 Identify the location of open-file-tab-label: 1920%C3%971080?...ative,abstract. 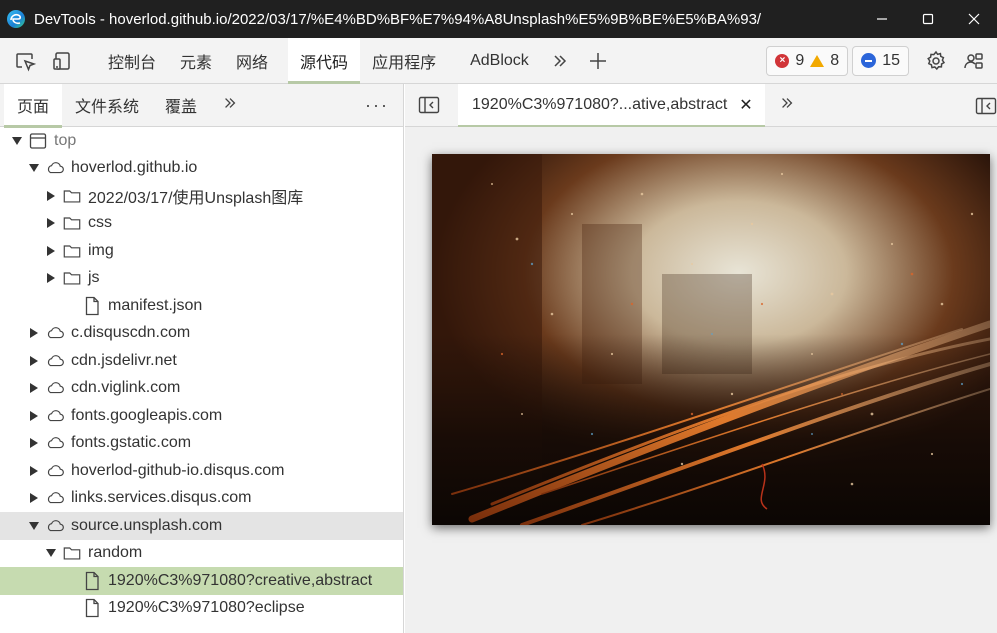
(600, 104).